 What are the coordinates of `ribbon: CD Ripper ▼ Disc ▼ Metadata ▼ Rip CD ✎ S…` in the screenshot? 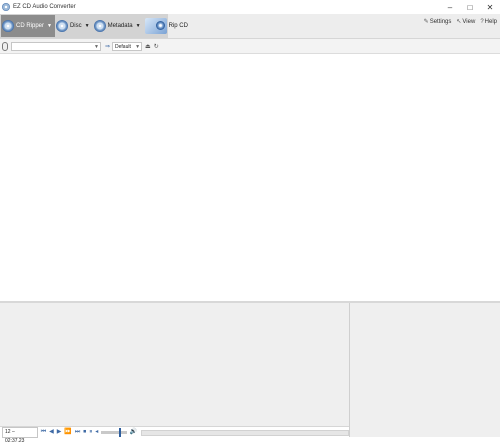 It's located at (250, 26).